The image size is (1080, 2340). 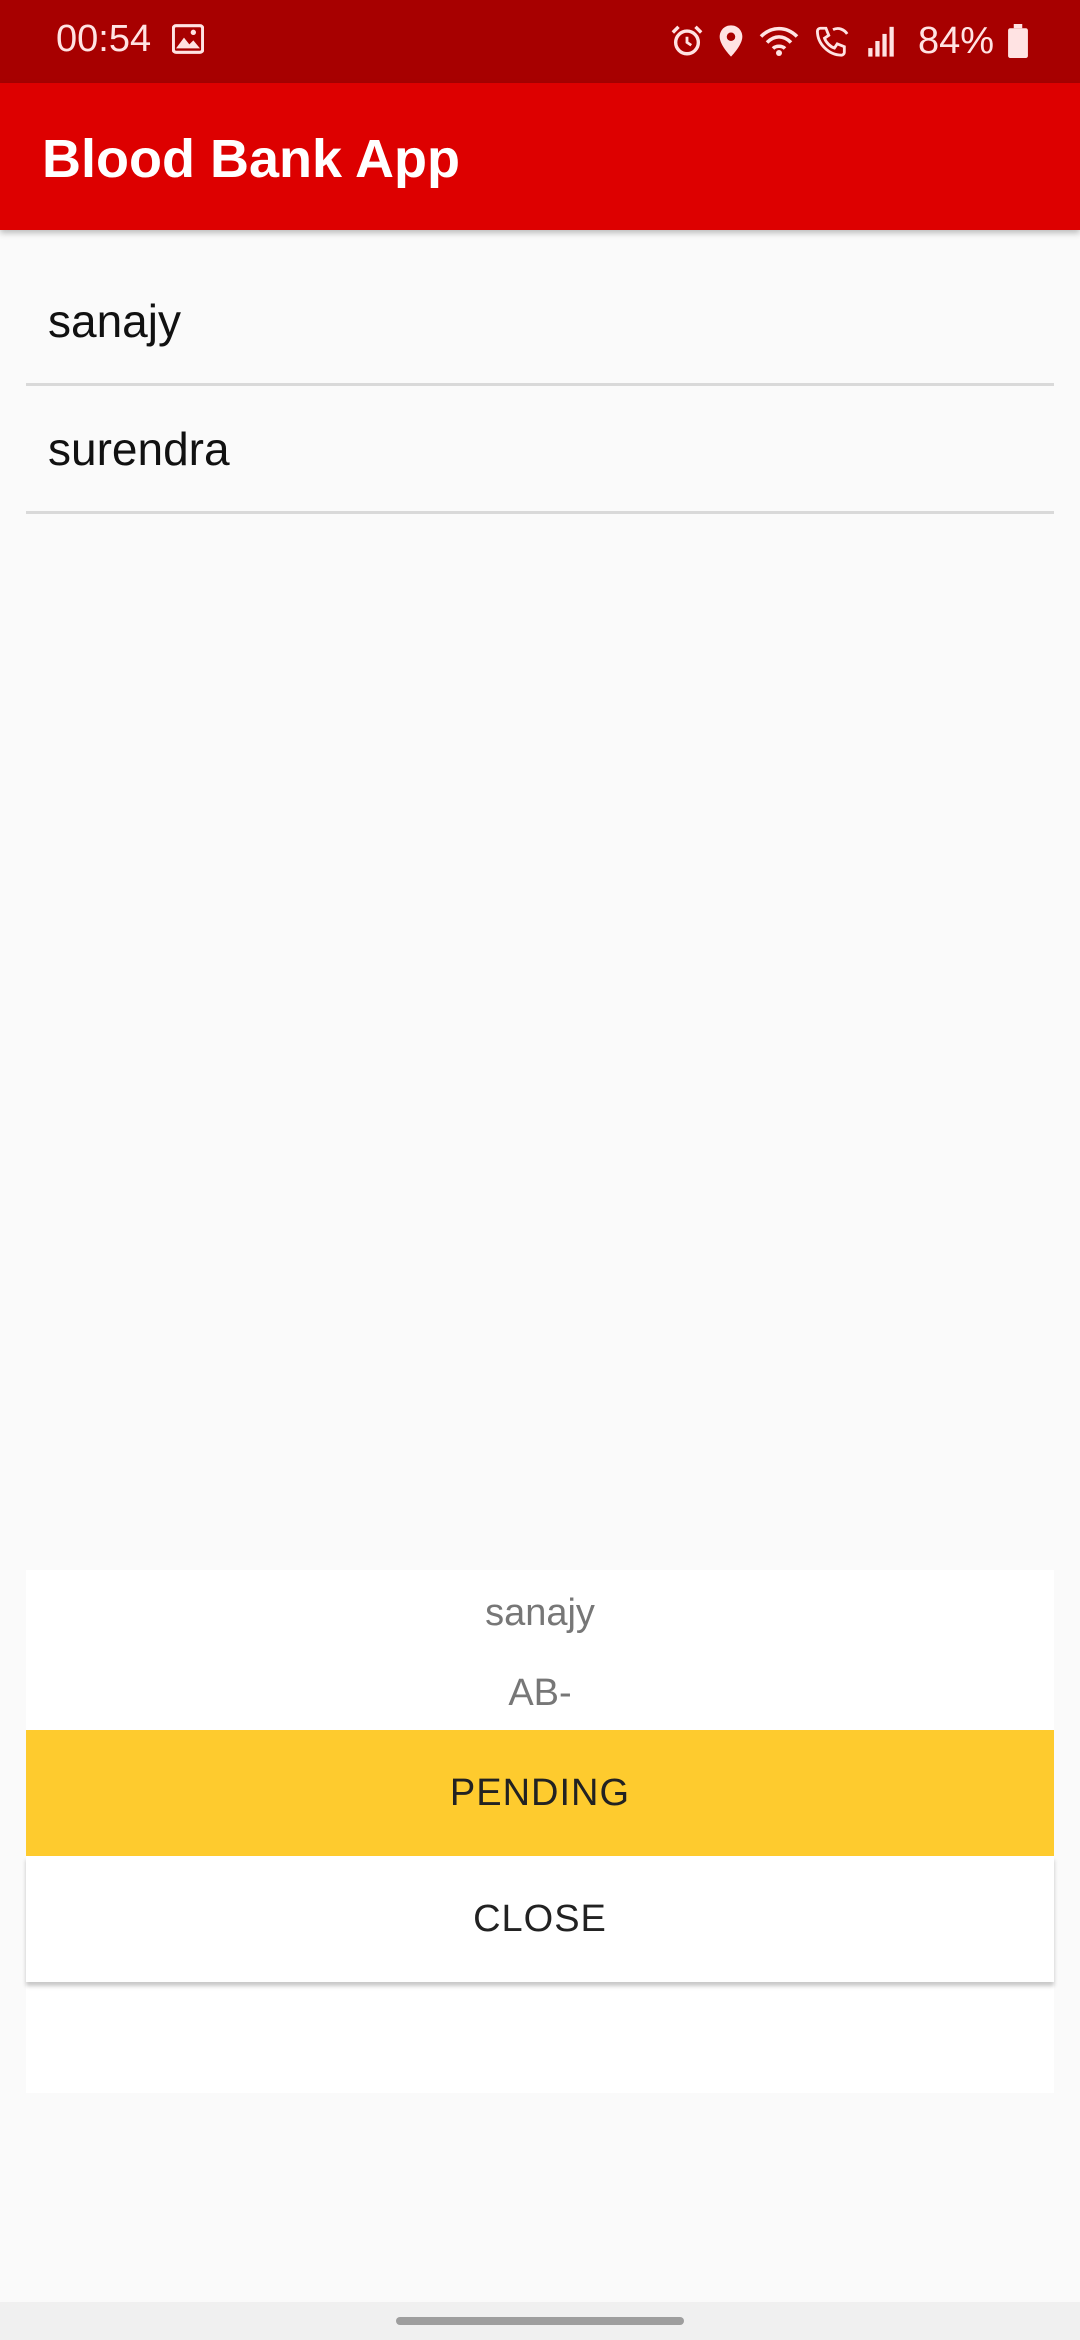 What do you see at coordinates (188, 39) in the screenshot?
I see `image-icon` at bounding box center [188, 39].